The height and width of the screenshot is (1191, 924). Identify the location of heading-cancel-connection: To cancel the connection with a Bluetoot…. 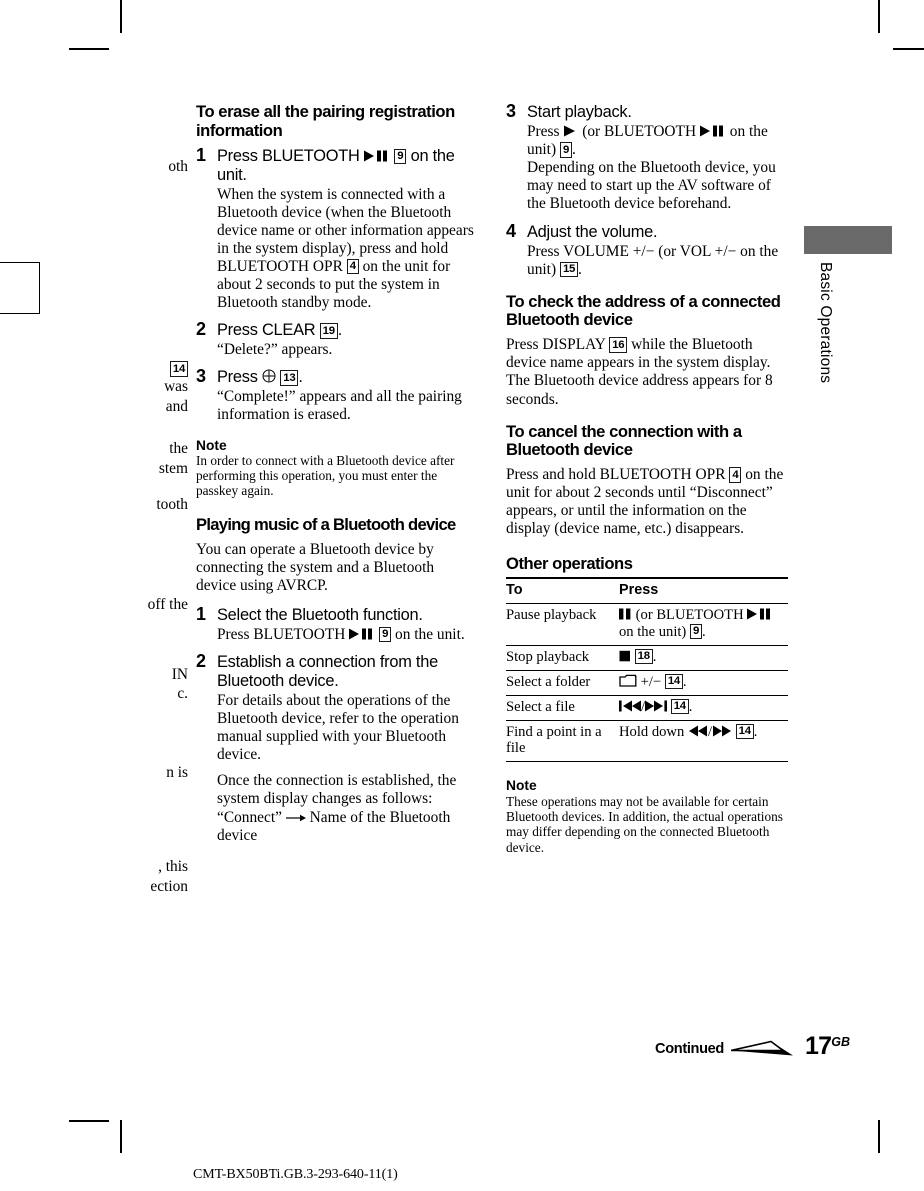
(624, 440).